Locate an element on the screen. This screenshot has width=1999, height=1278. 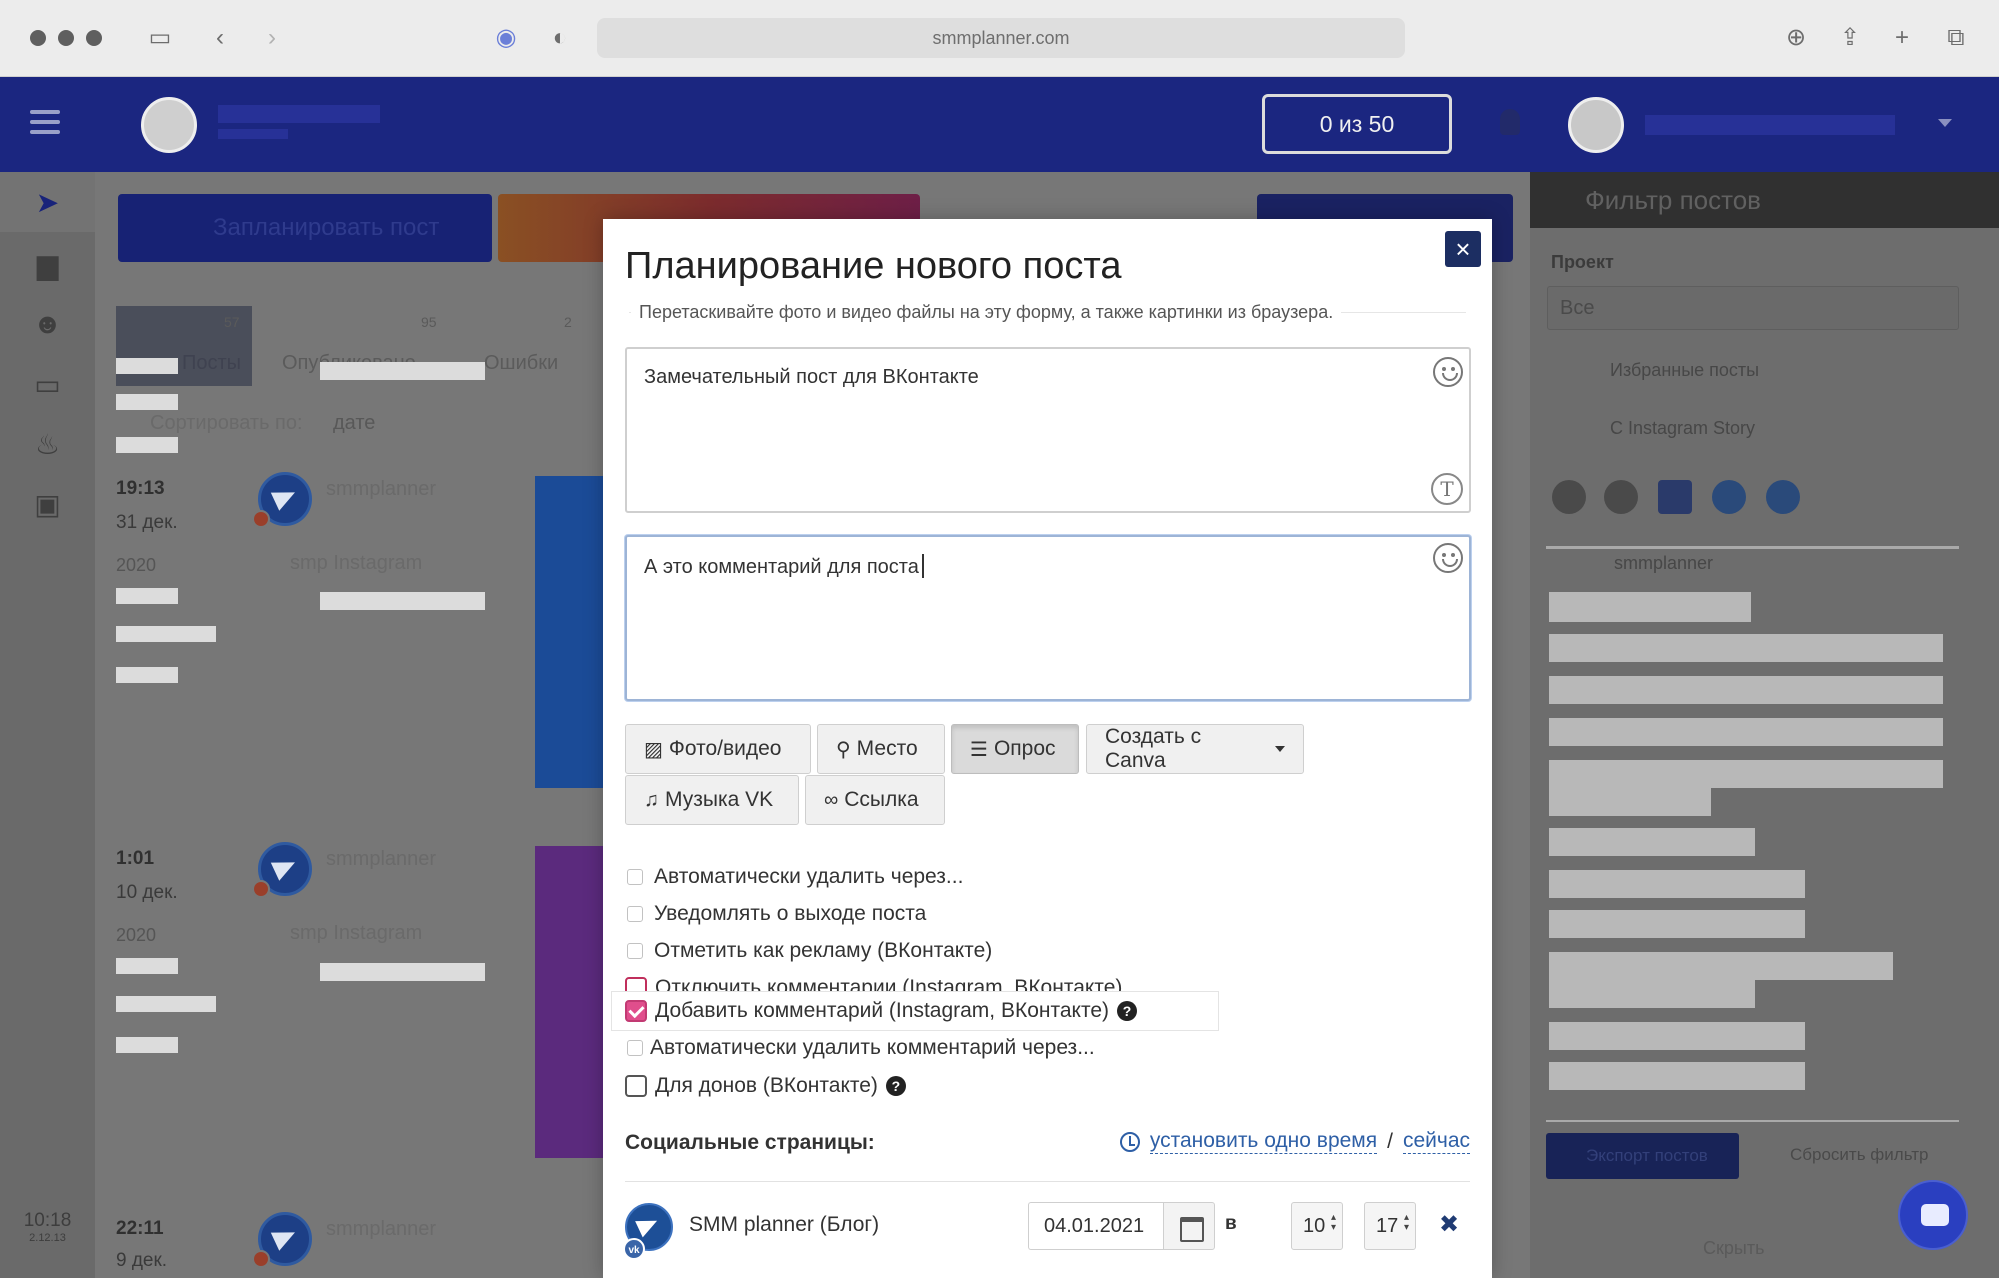
add-poll-button: ☰ Опрос is located at coordinates (1015, 749).